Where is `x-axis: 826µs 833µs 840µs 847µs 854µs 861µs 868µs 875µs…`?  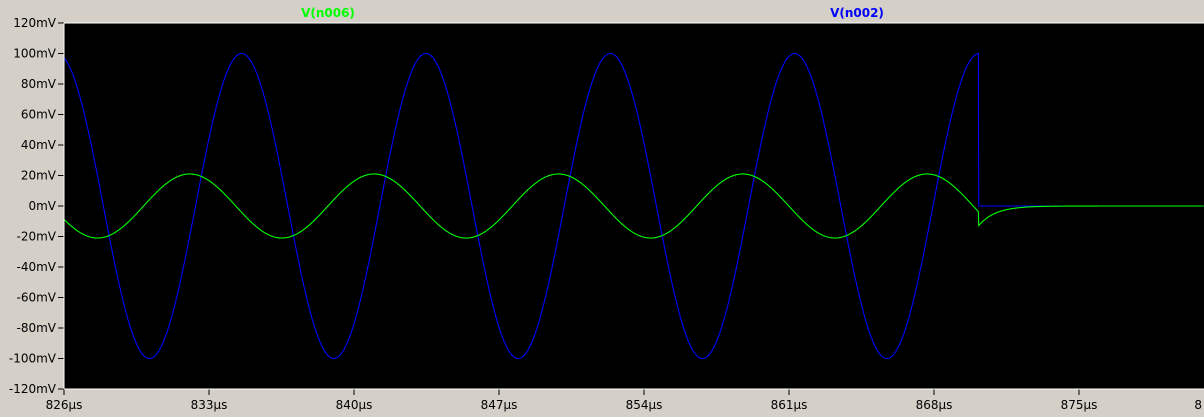
x-axis: 826µs 833µs 840µs 847µs 854µs 861µs 868µs 875µs… is located at coordinates (624, 400).